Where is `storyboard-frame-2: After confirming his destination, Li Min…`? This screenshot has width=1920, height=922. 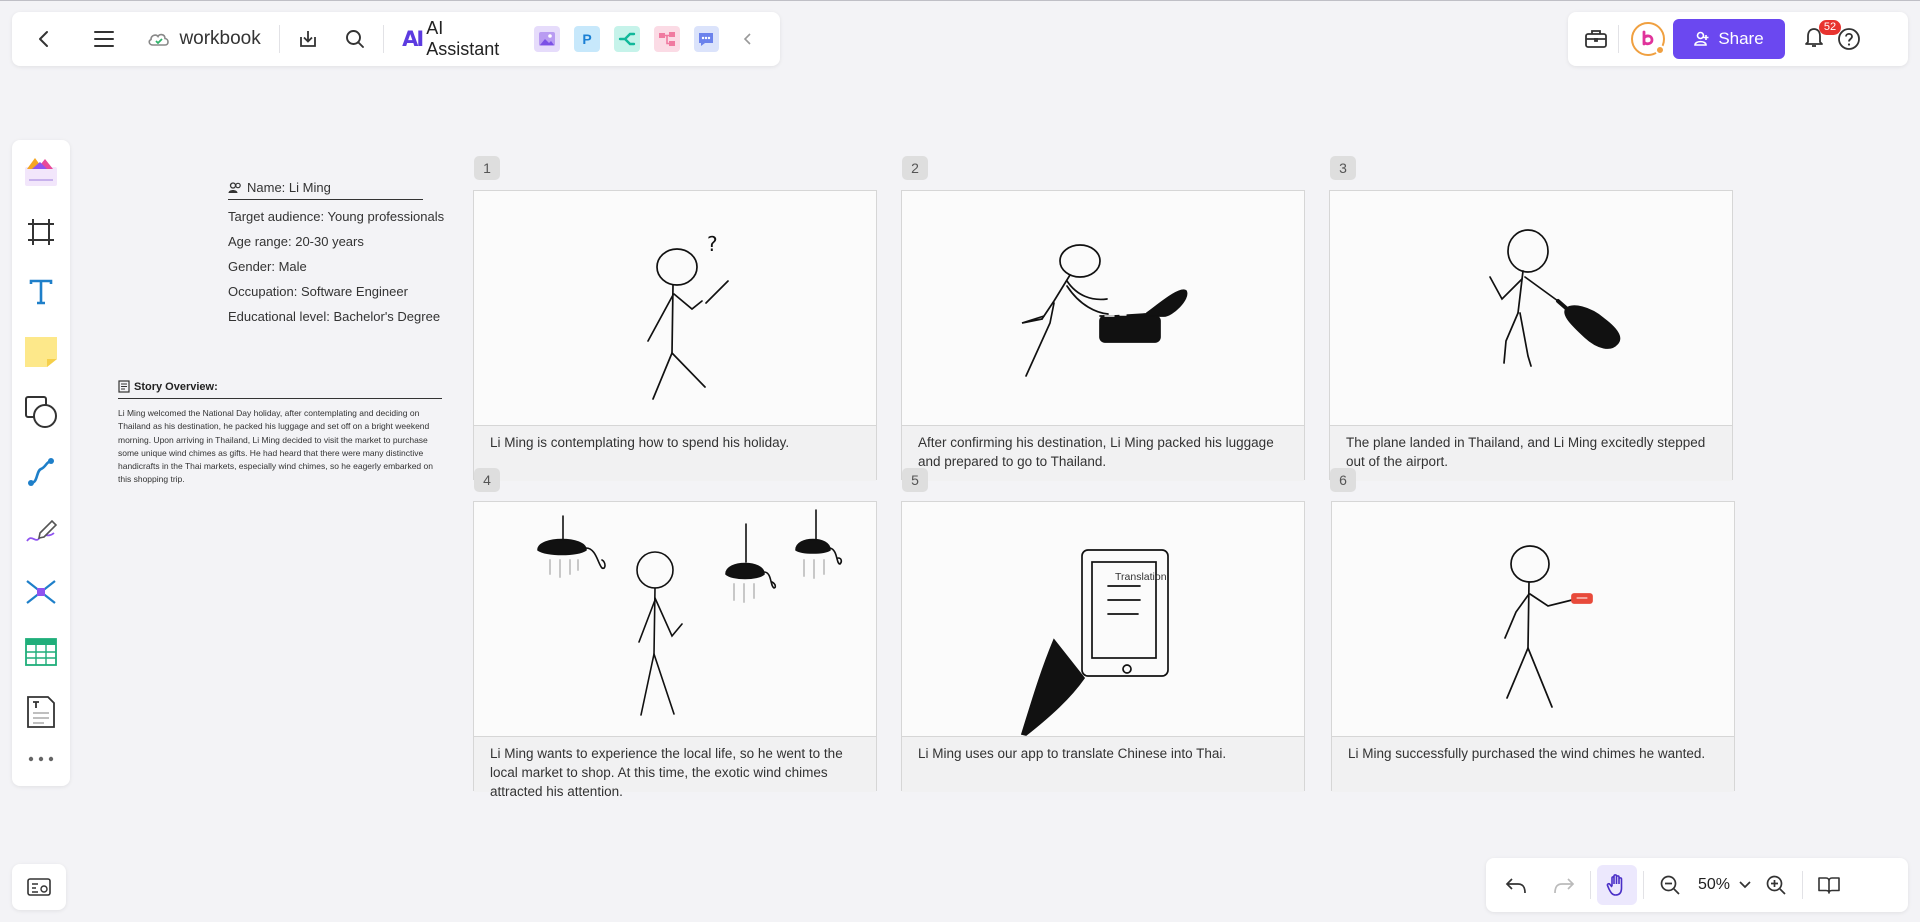 storyboard-frame-2: After confirming his destination, Li Min… is located at coordinates (1103, 335).